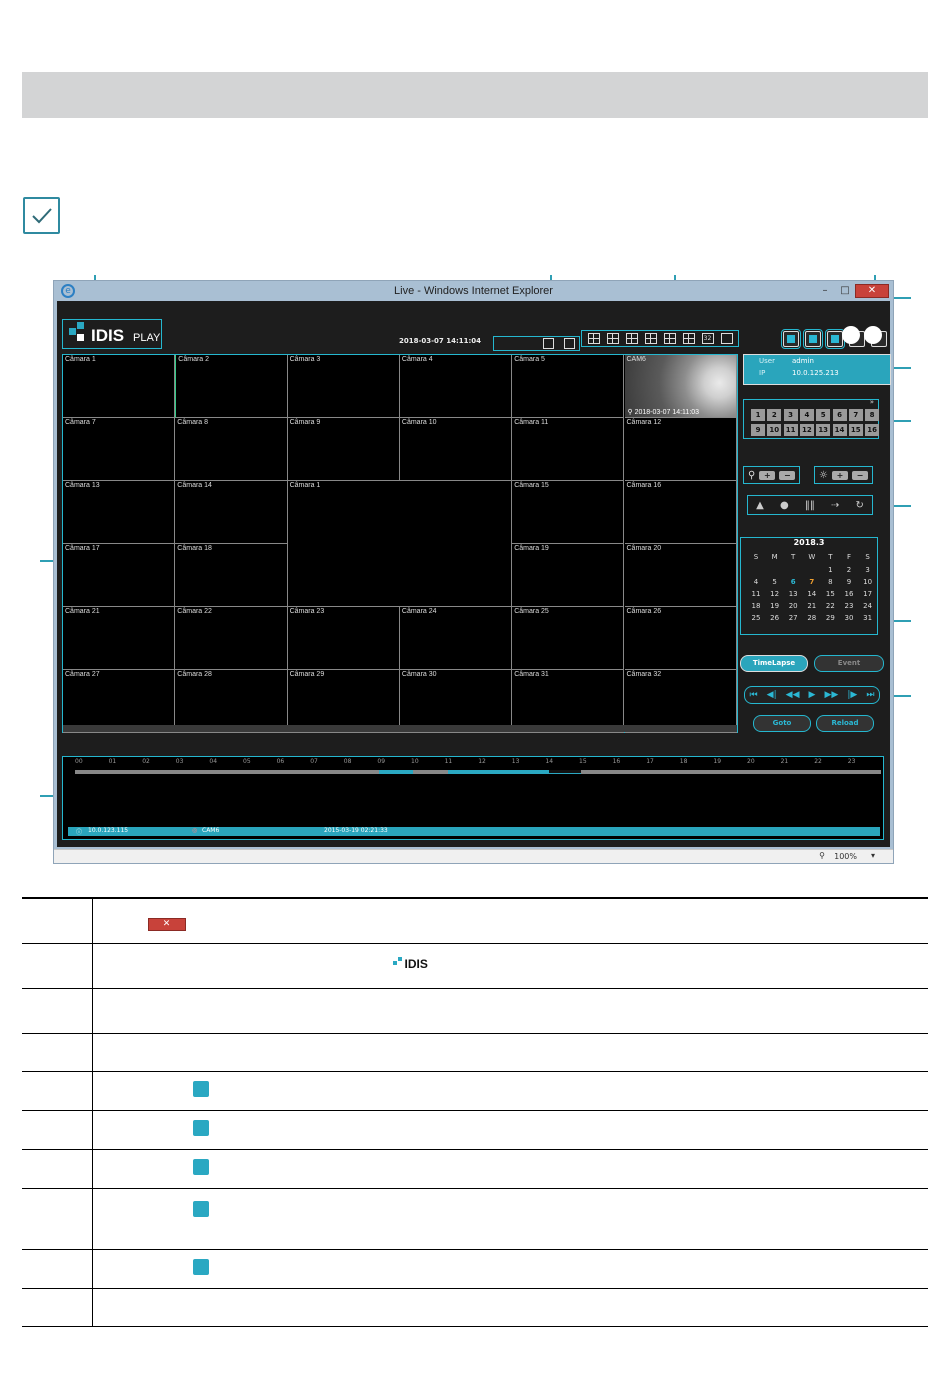 Image resolution: width=950 pixels, height=1385 pixels. I want to click on calendar-day: 30, so click(849, 618).